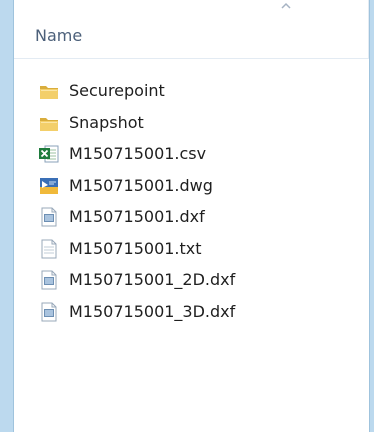  I want to click on sort-ascending-icon, so click(286, 5).